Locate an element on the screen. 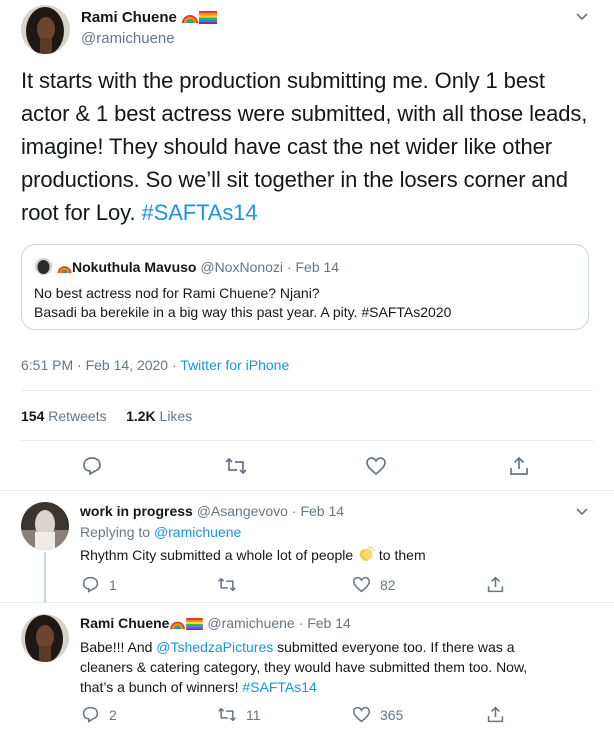 This screenshot has height=733, width=614. like-button: 82 is located at coordinates (374, 584).